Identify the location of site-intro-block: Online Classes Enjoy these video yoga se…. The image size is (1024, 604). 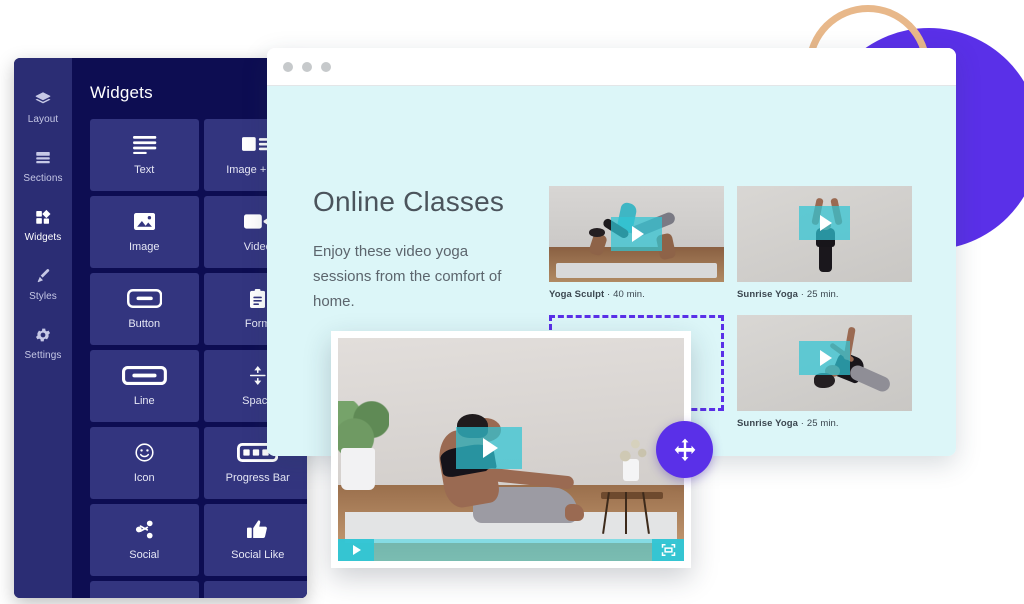
(425, 250).